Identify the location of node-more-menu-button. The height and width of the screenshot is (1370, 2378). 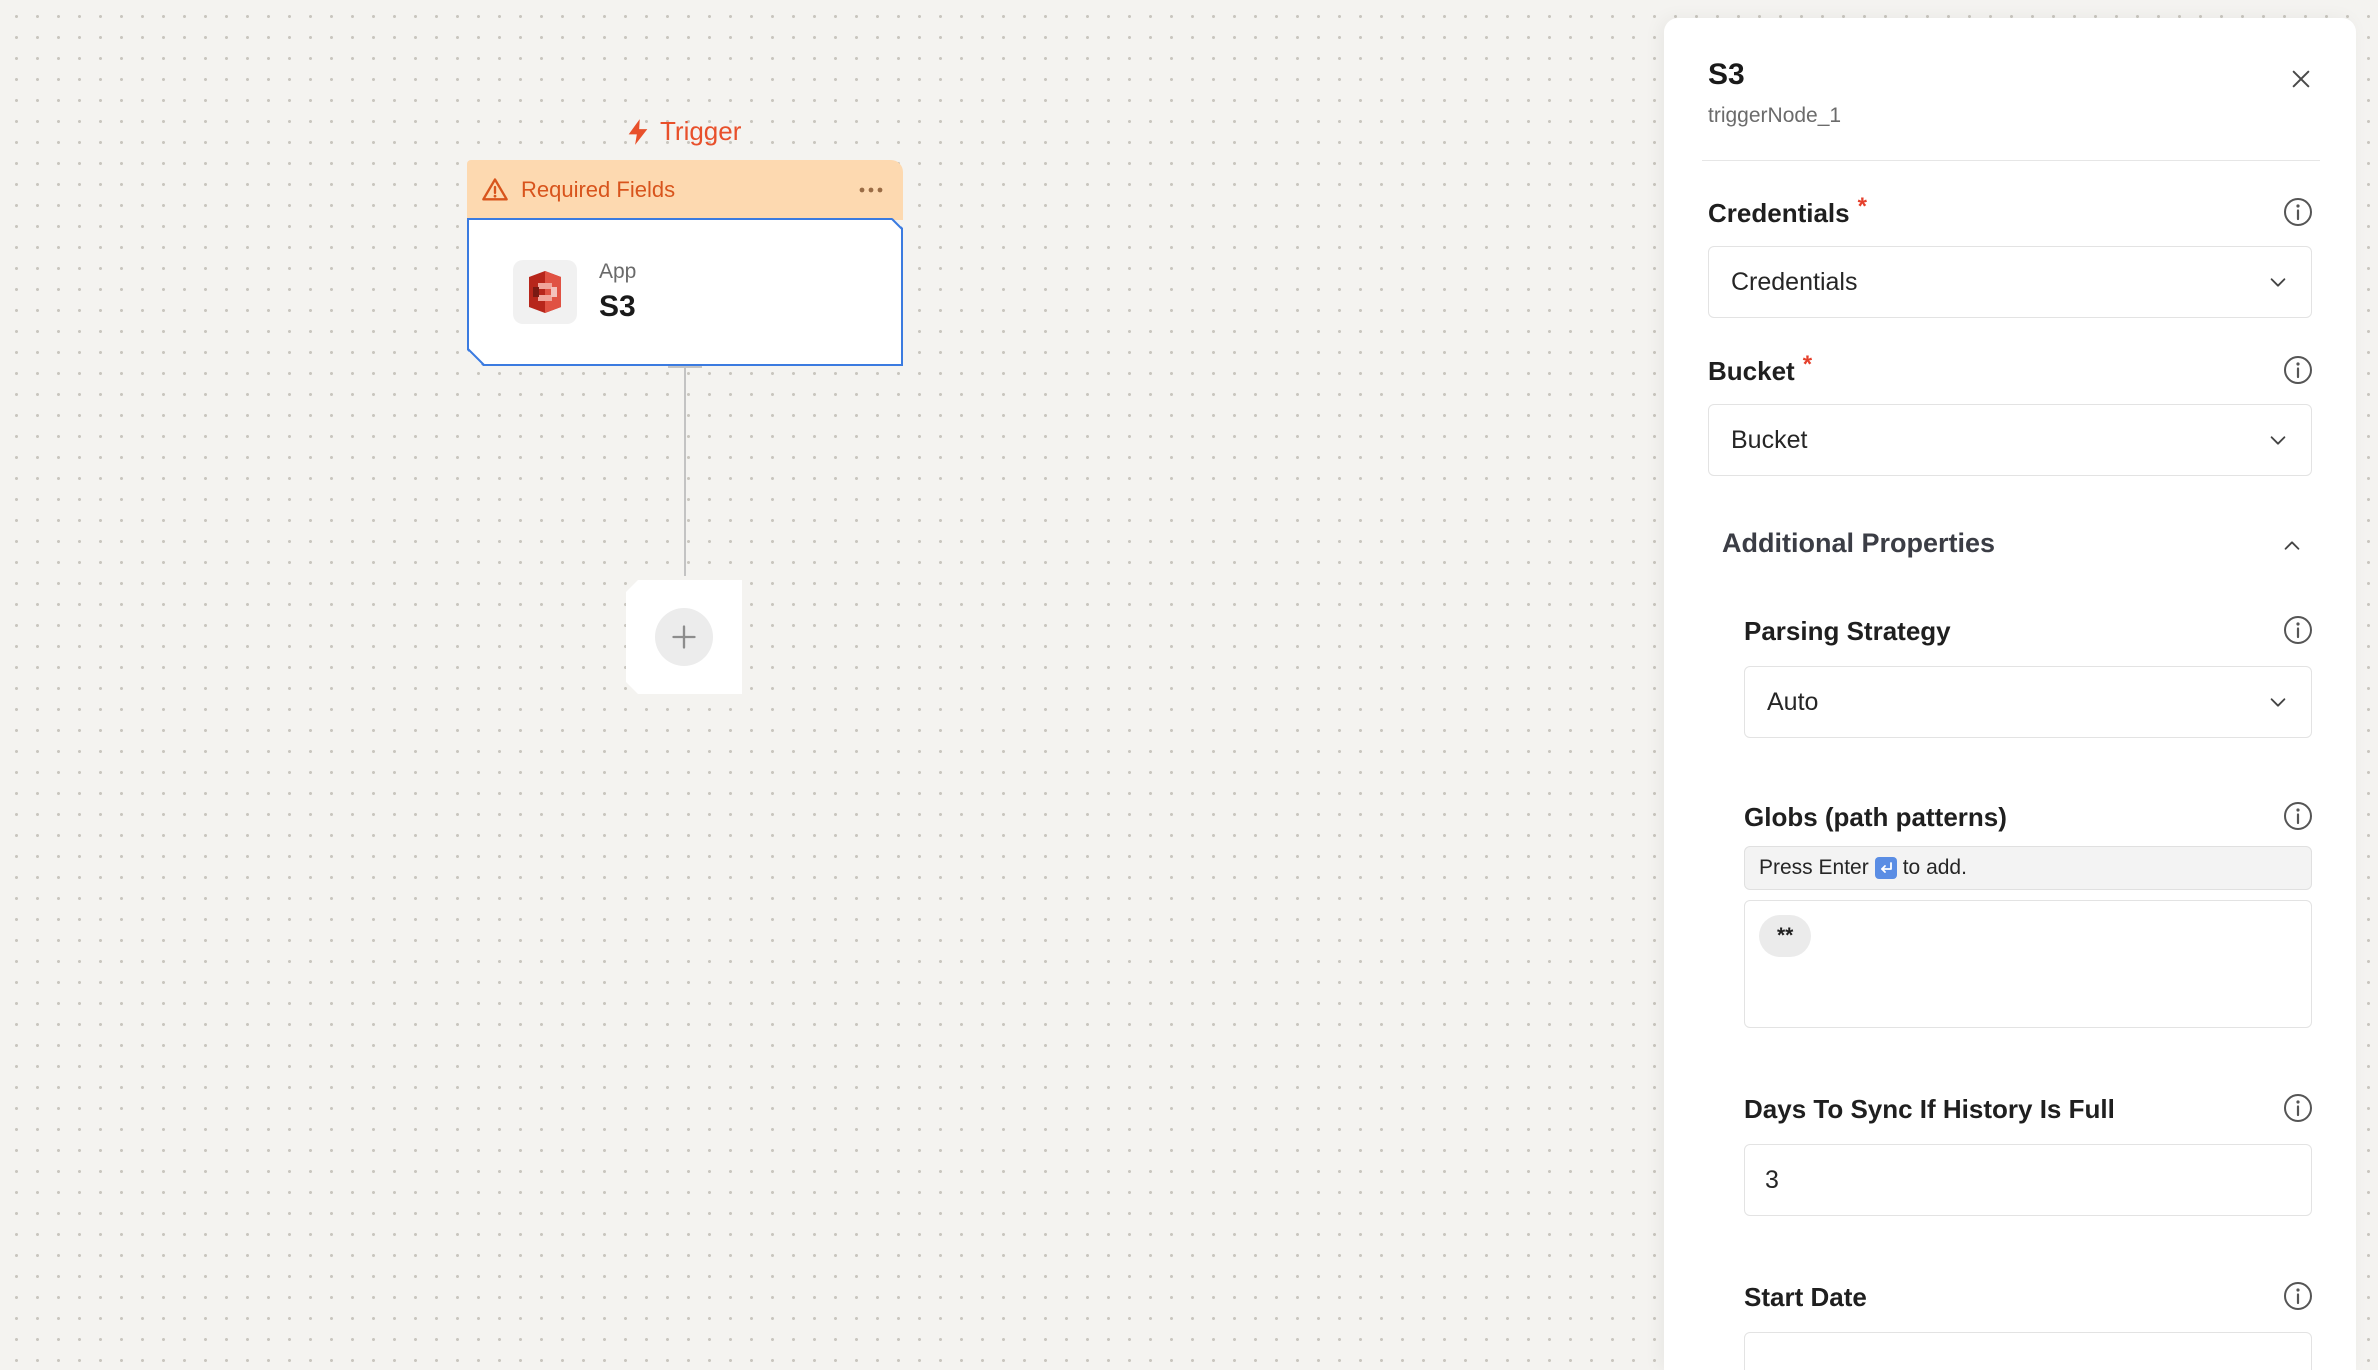
(871, 190).